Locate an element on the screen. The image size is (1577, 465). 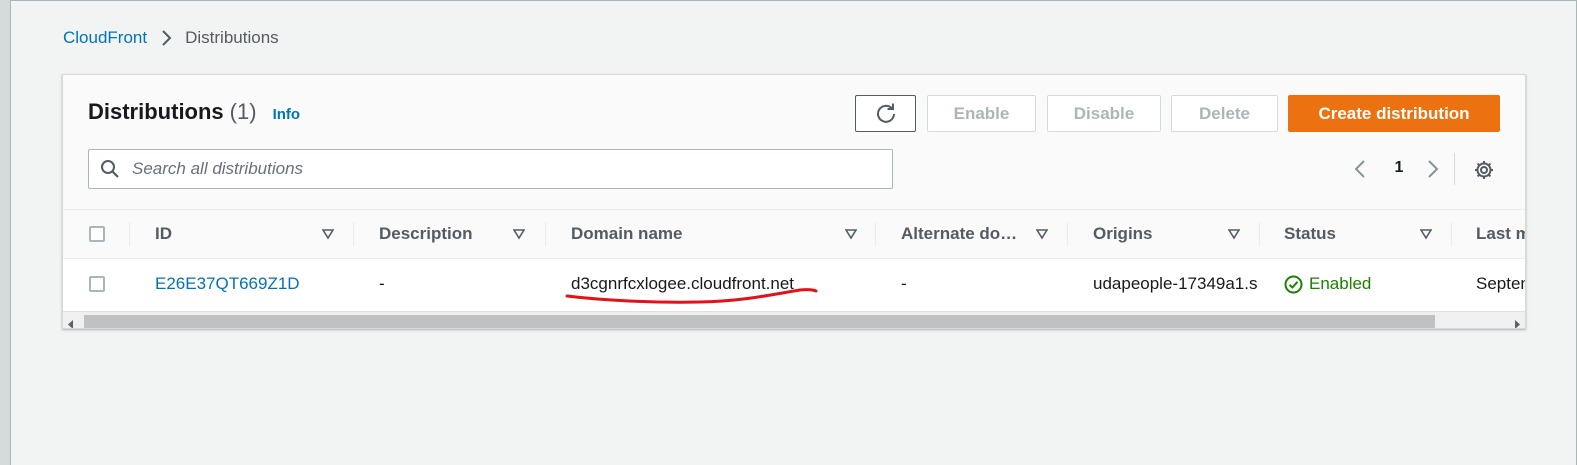
breadcrumb: CloudFront Distributions is located at coordinates (171, 38).